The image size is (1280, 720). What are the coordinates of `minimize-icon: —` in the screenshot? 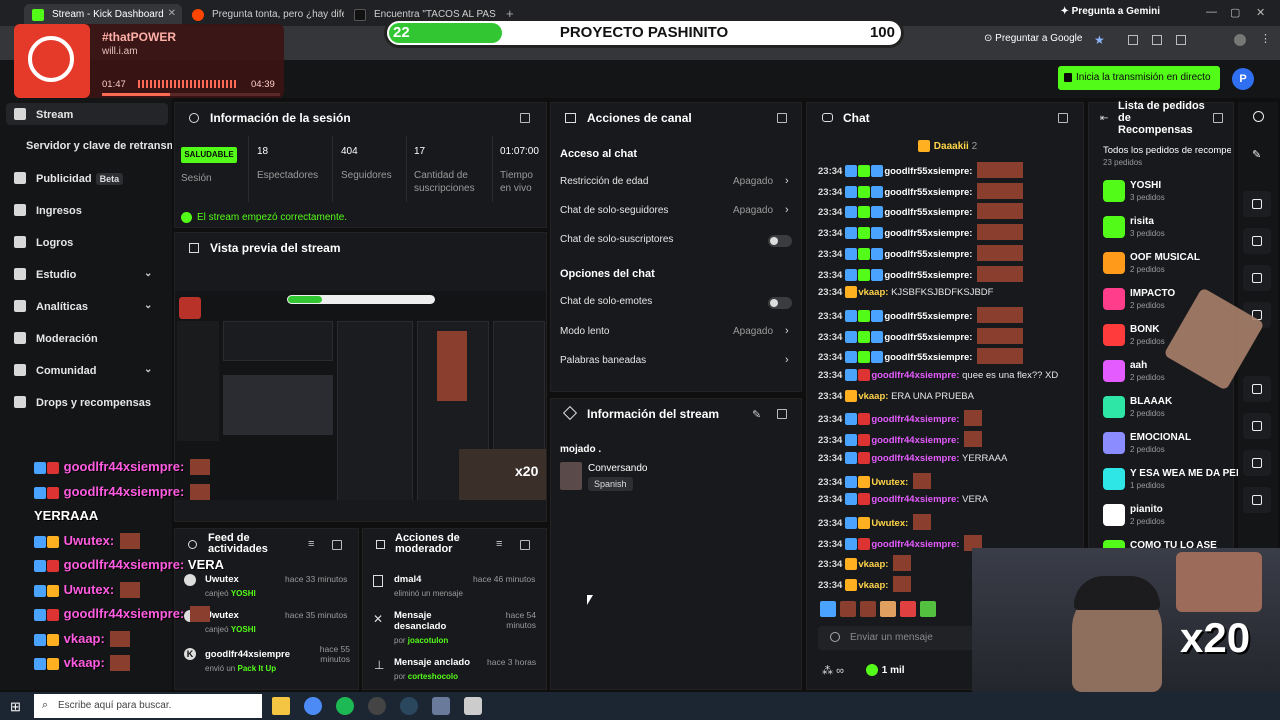 It's located at (1211, 12).